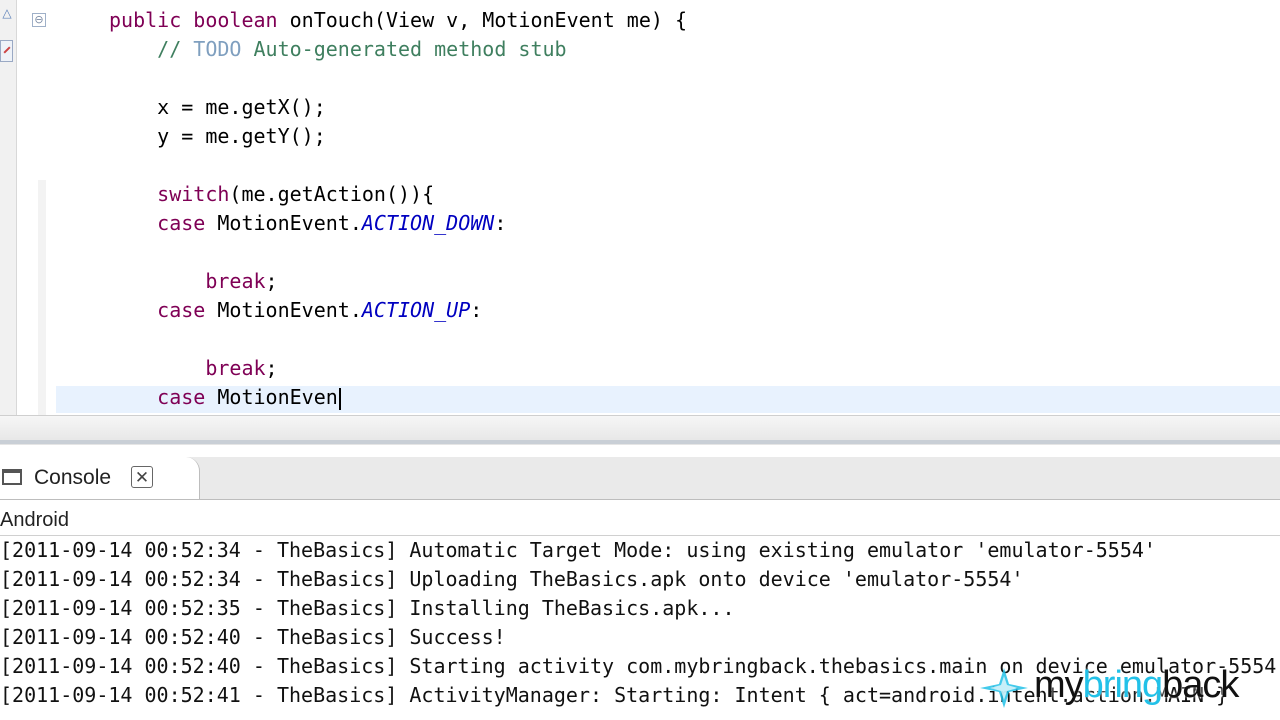  What do you see at coordinates (640, 442) in the screenshot?
I see `editor-scrollbar-track` at bounding box center [640, 442].